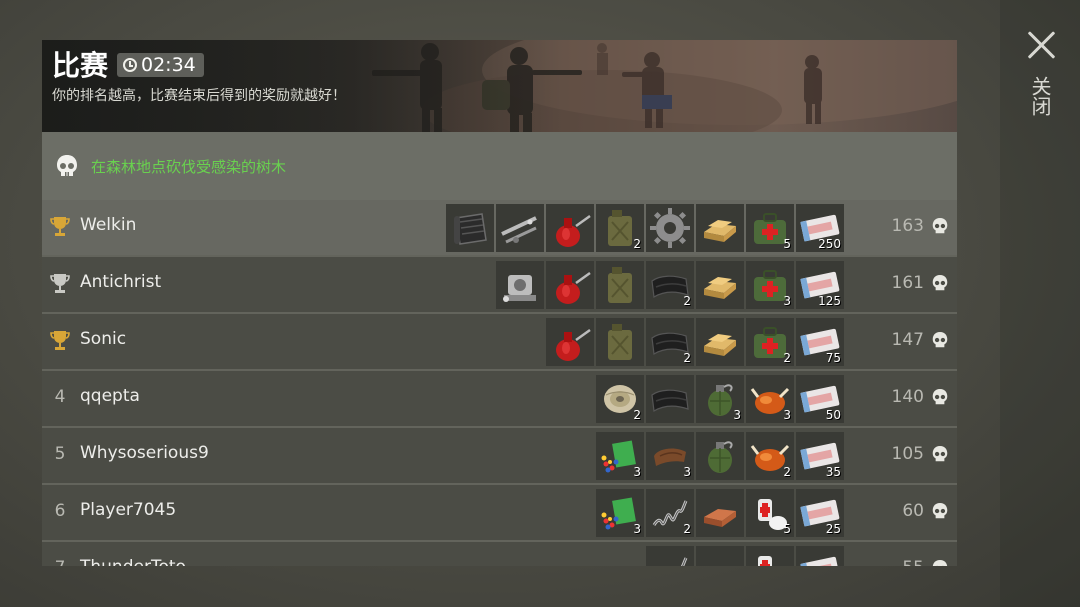 The width and height of the screenshot is (1080, 607). What do you see at coordinates (144, 453) in the screenshot?
I see `player-name: Whysoserious9` at bounding box center [144, 453].